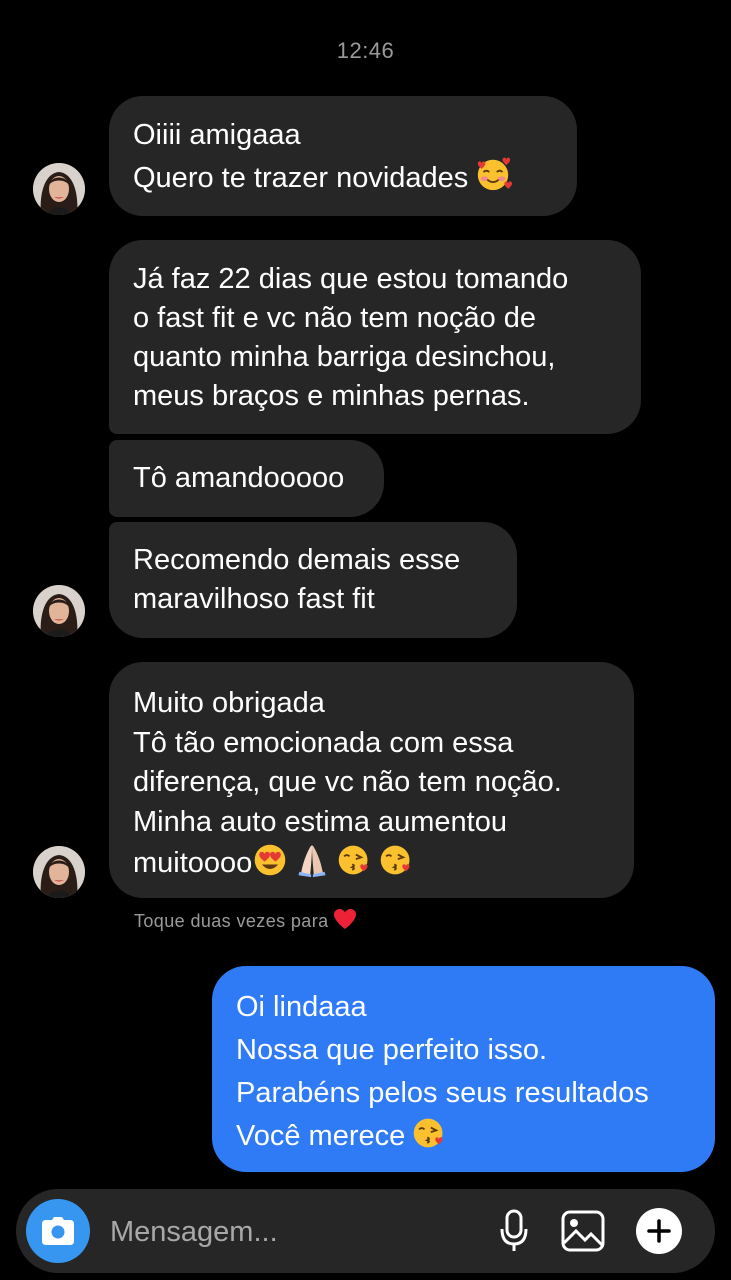 The width and height of the screenshot is (731, 1280). Describe the element at coordinates (331, 396) in the screenshot. I see `message-line: meus braços e minhas pernas.` at that location.